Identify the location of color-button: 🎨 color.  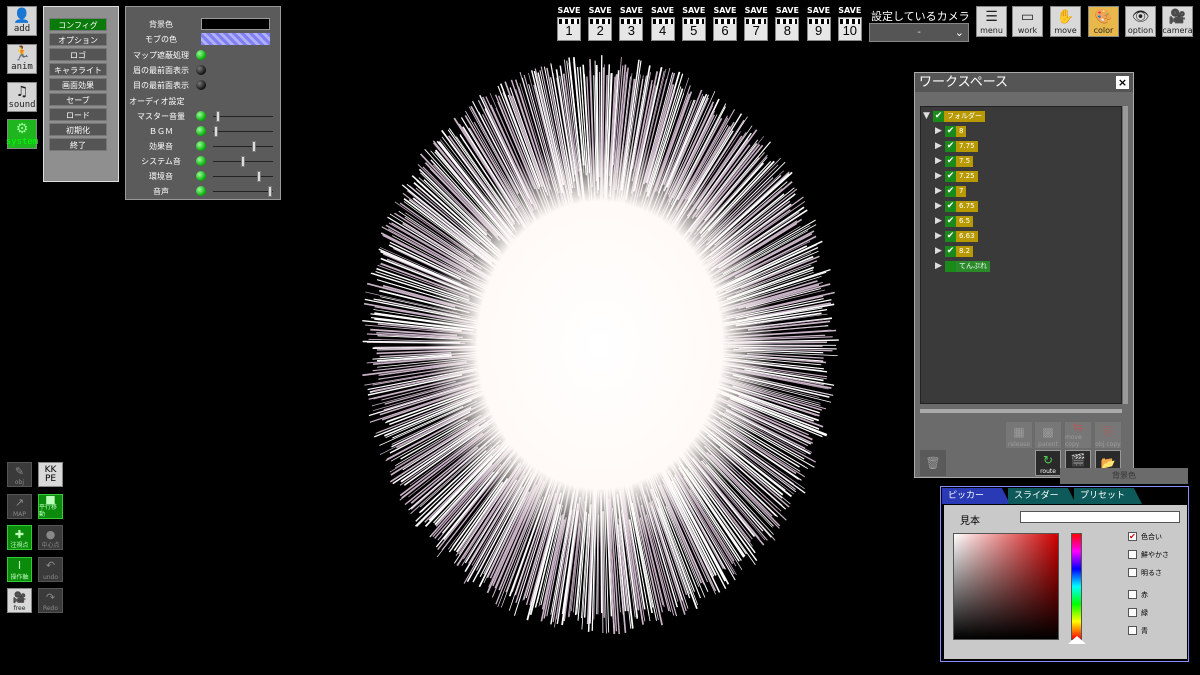
(1103, 21).